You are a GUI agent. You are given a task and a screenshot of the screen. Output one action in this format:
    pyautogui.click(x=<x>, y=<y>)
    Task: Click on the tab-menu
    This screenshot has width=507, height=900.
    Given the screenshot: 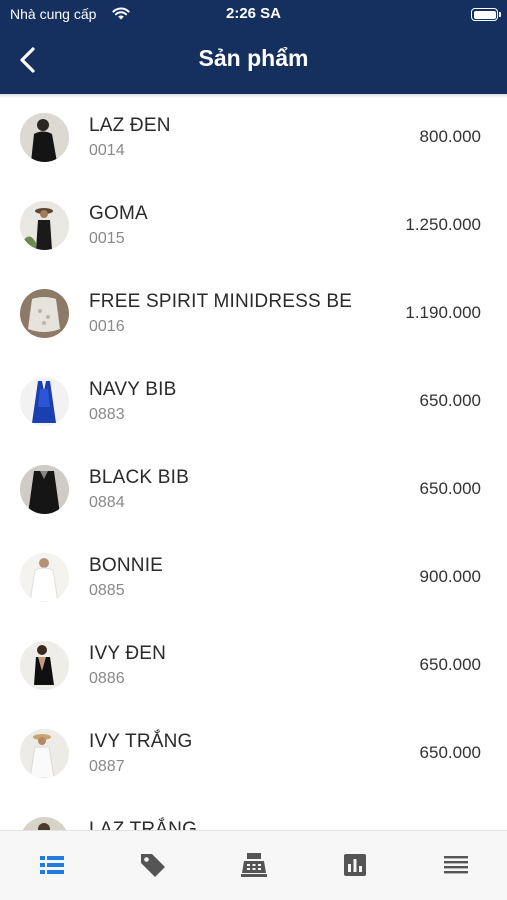 What is the action you would take?
    pyautogui.click(x=456, y=865)
    